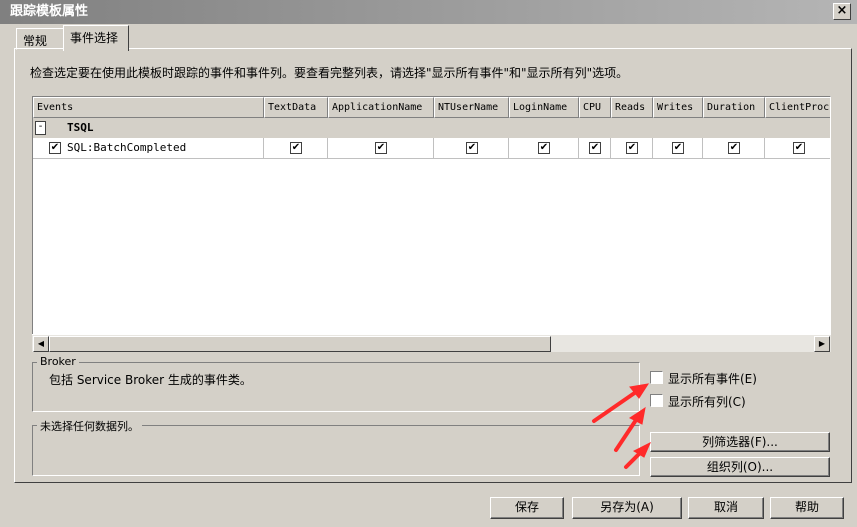 The width and height of the screenshot is (857, 527). I want to click on annotation-arrows, so click(621, 426).